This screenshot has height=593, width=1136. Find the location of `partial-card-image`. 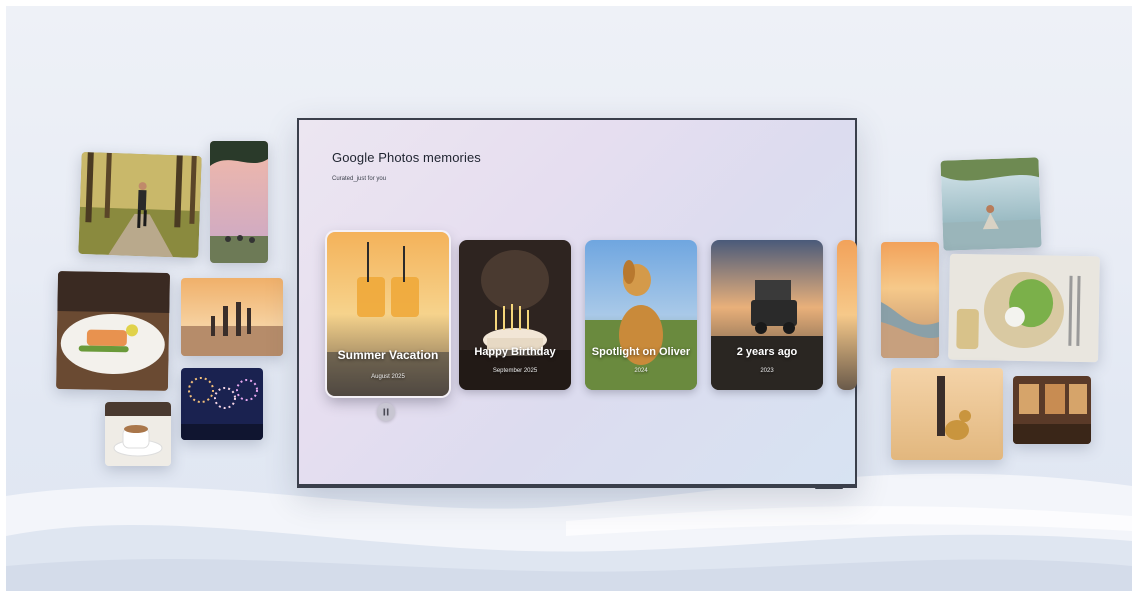

partial-card-image is located at coordinates (847, 315).